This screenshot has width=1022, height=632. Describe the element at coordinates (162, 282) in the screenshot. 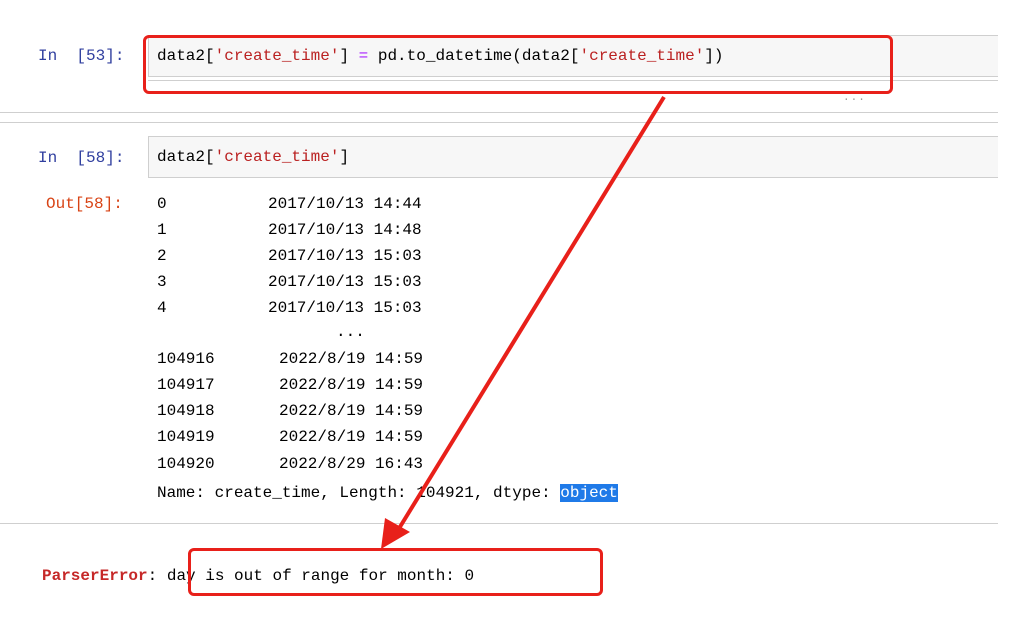

I see `series-index: 3` at that location.